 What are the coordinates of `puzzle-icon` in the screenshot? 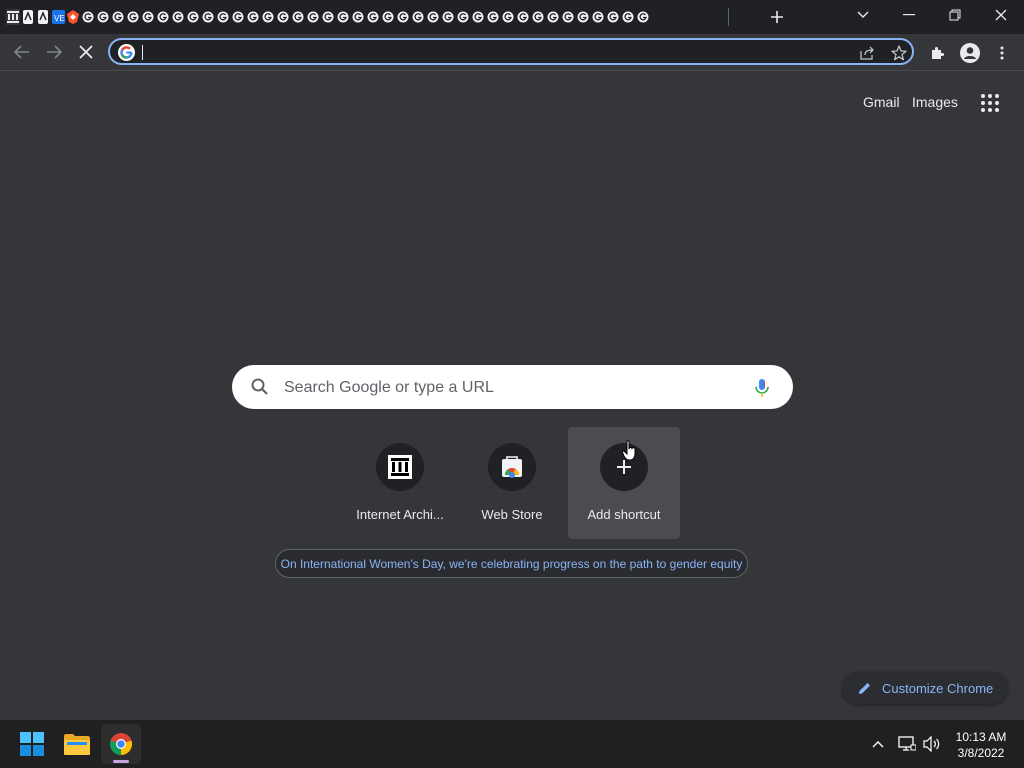 It's located at (938, 53).